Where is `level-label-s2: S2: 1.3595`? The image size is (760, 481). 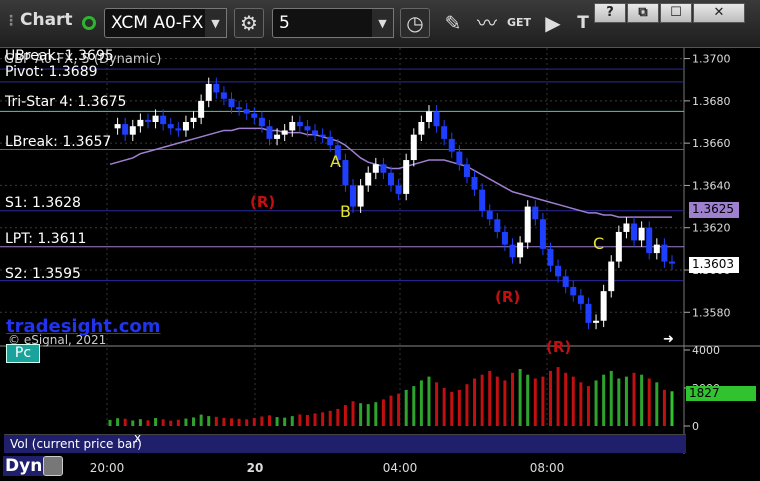 level-label-s2: S2: 1.3595 is located at coordinates (43, 274).